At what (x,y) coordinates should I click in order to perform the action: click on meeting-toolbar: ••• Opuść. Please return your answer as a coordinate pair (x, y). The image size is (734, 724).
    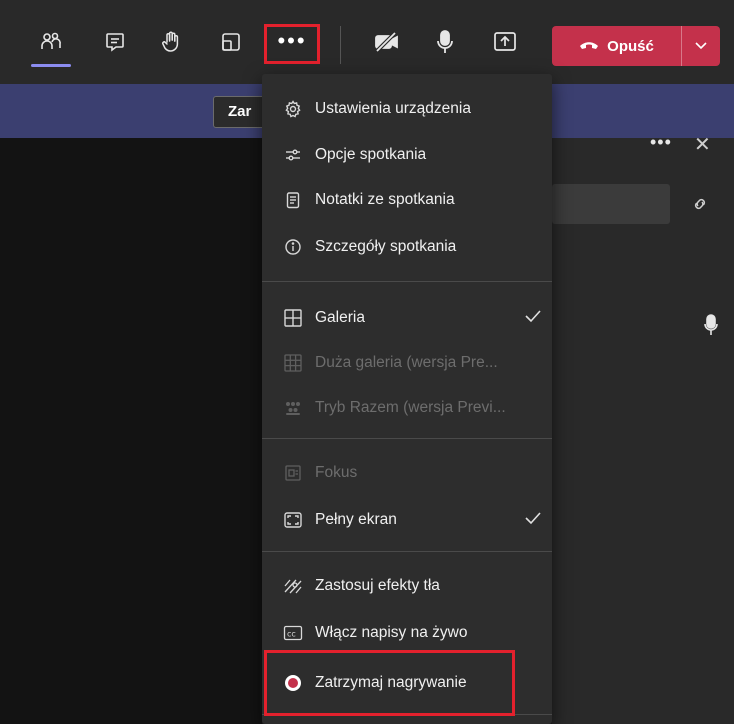
    Looking at the image, I should click on (367, 42).